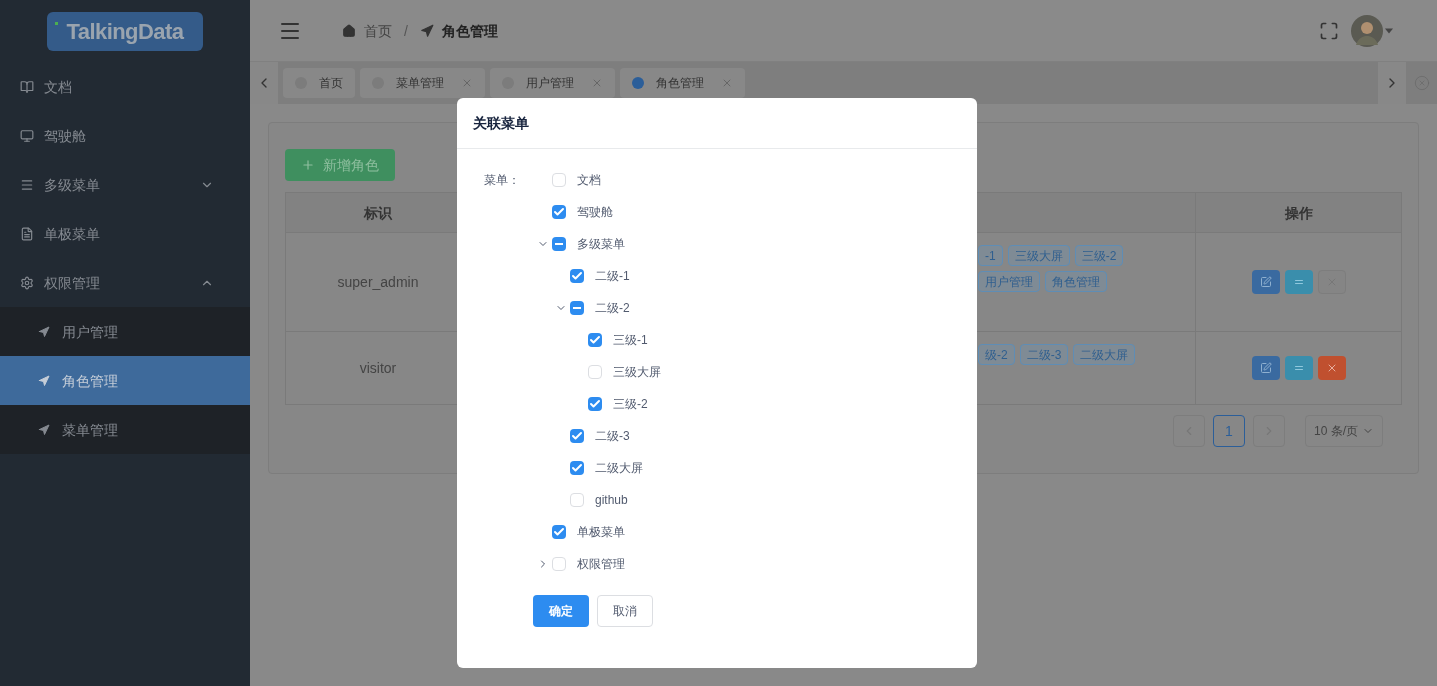 This screenshot has width=1437, height=686. I want to click on confirm-button: 确定, so click(561, 611).